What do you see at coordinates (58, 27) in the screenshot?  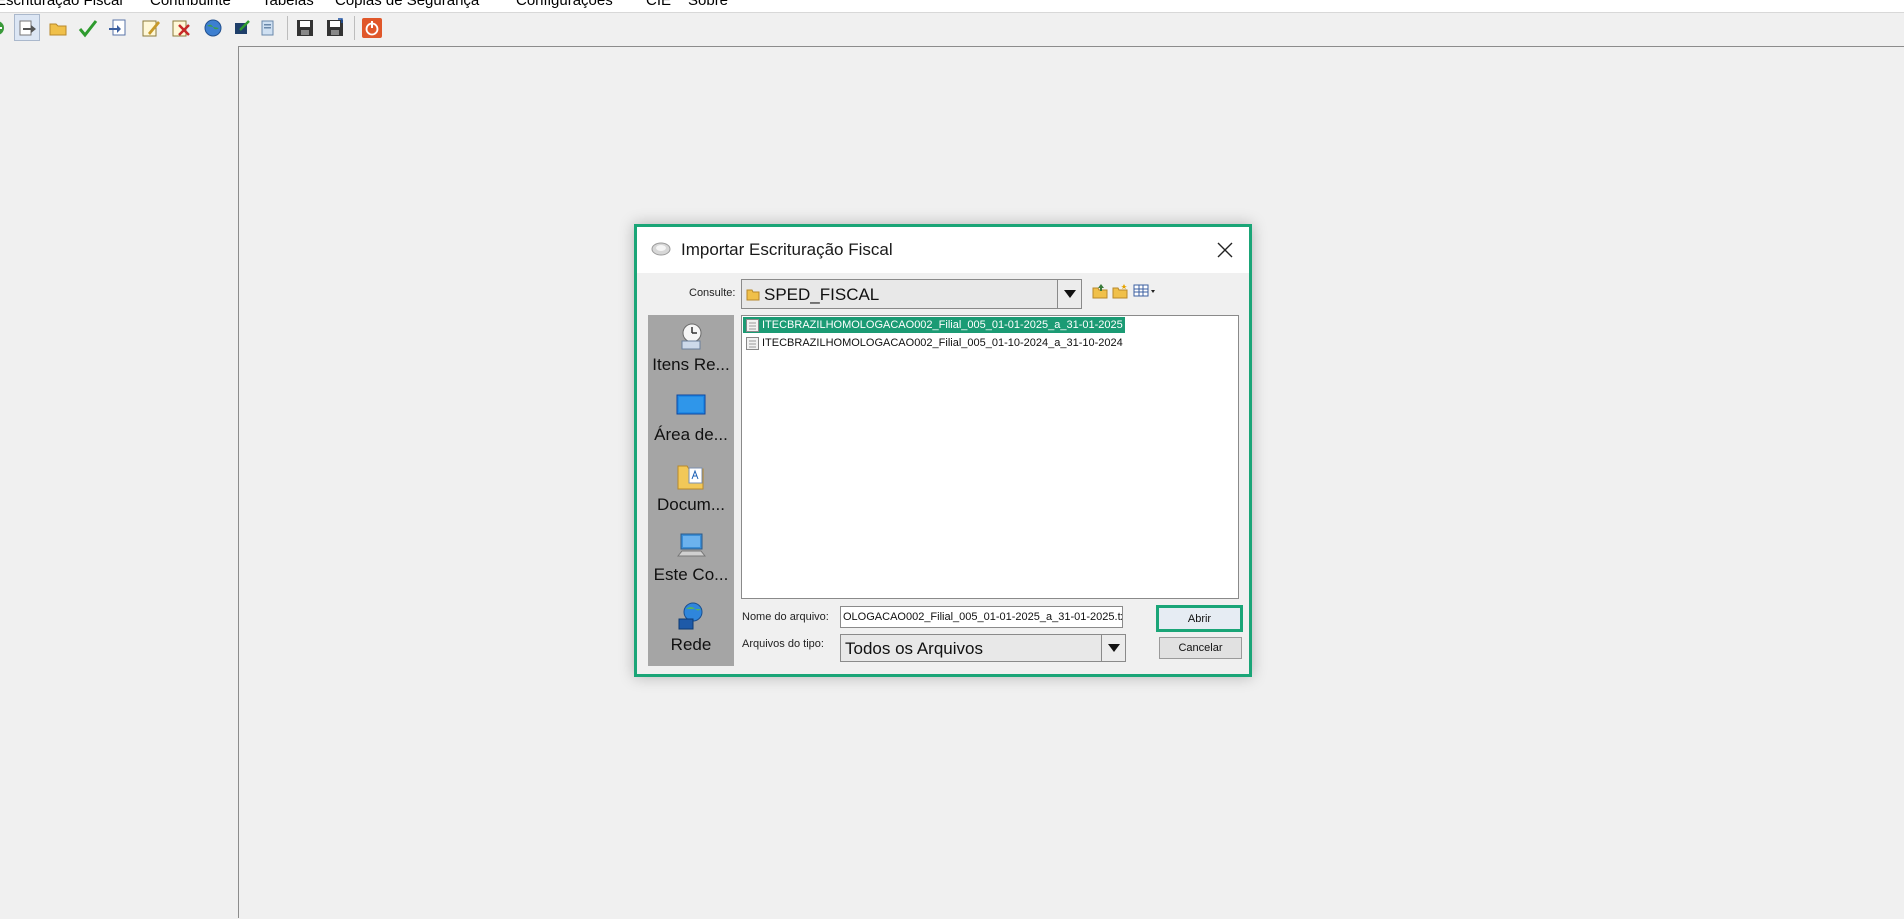 I see `open-folder-icon` at bounding box center [58, 27].